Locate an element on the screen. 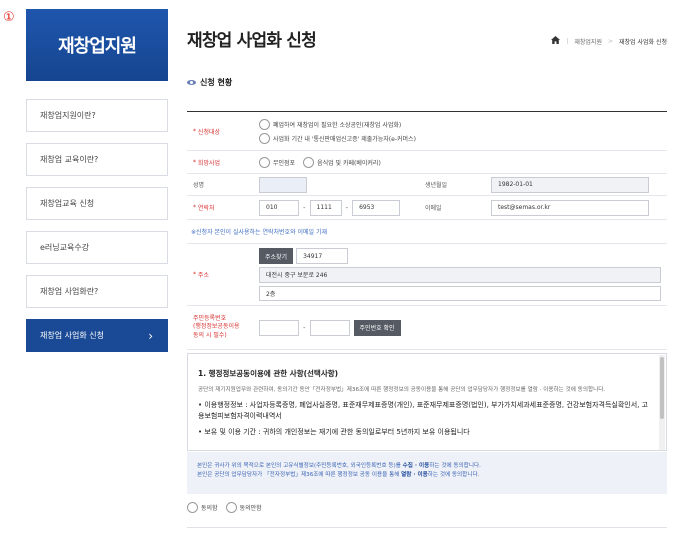 Image resolution: width=688 pixels, height=539 pixels. terms-scrollbar is located at coordinates (662, 402).